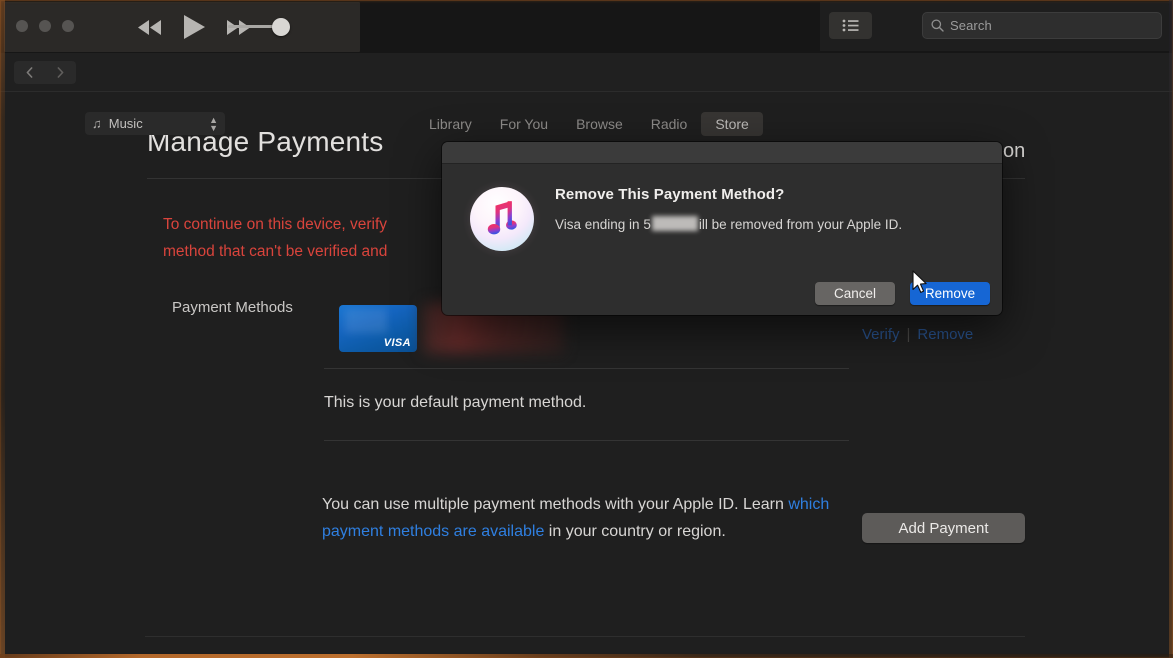  I want to click on dialog-button-row: Cancel Remove, so click(902, 293).